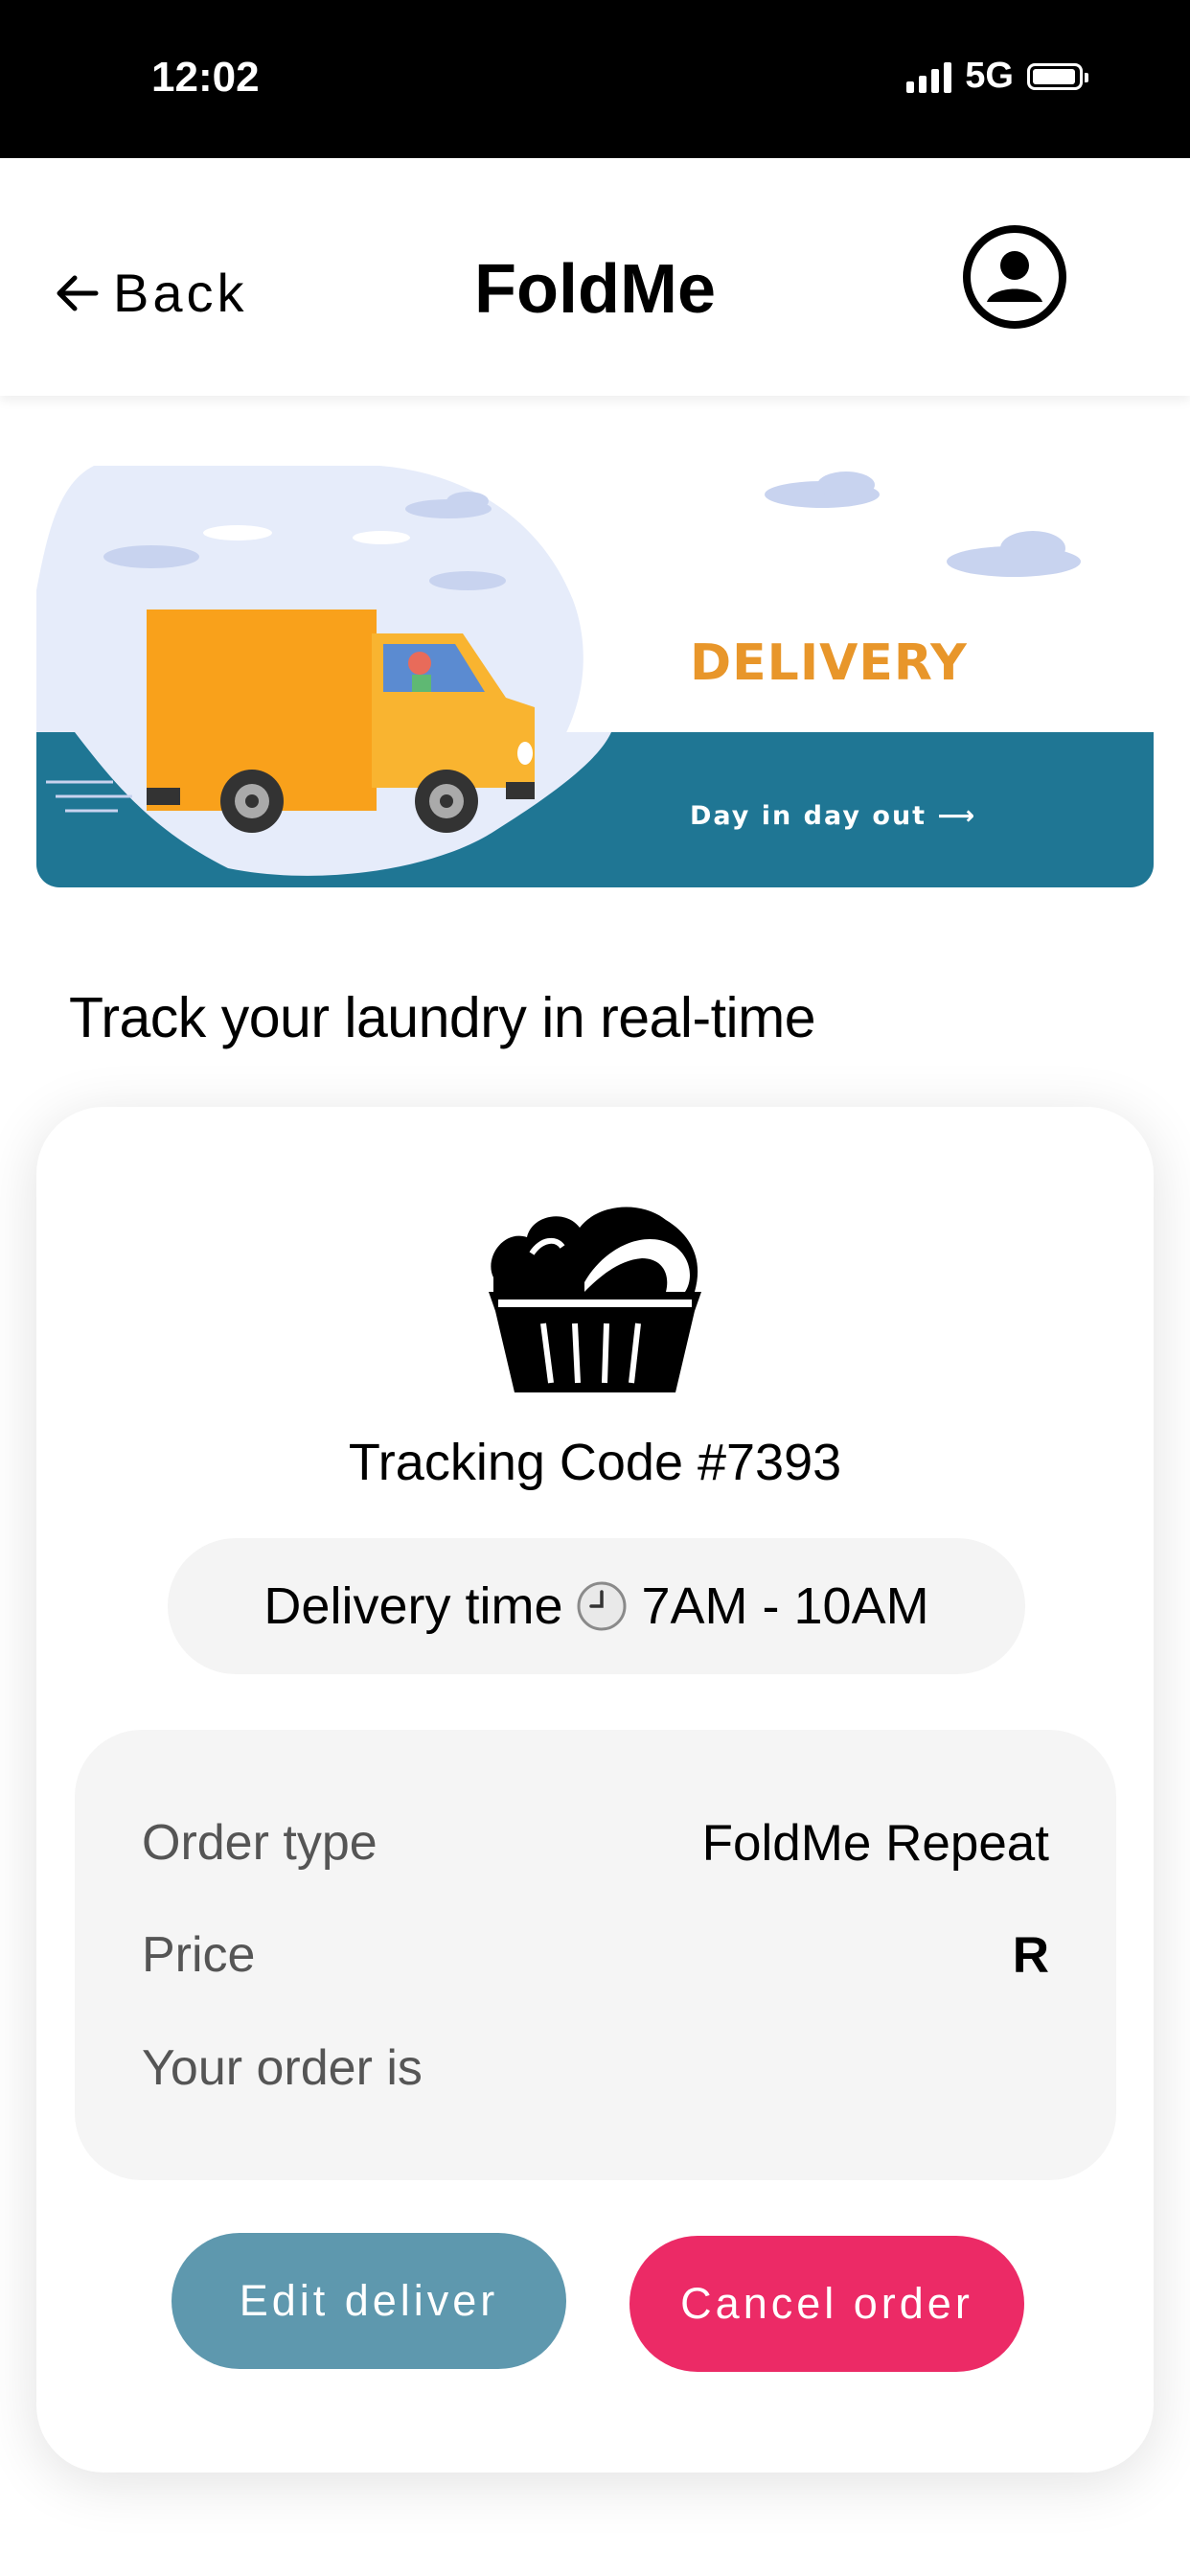 Image resolution: width=1190 pixels, height=2576 pixels. Describe the element at coordinates (369, 2301) in the screenshot. I see `edit-delivery-button: Edit deliver` at that location.